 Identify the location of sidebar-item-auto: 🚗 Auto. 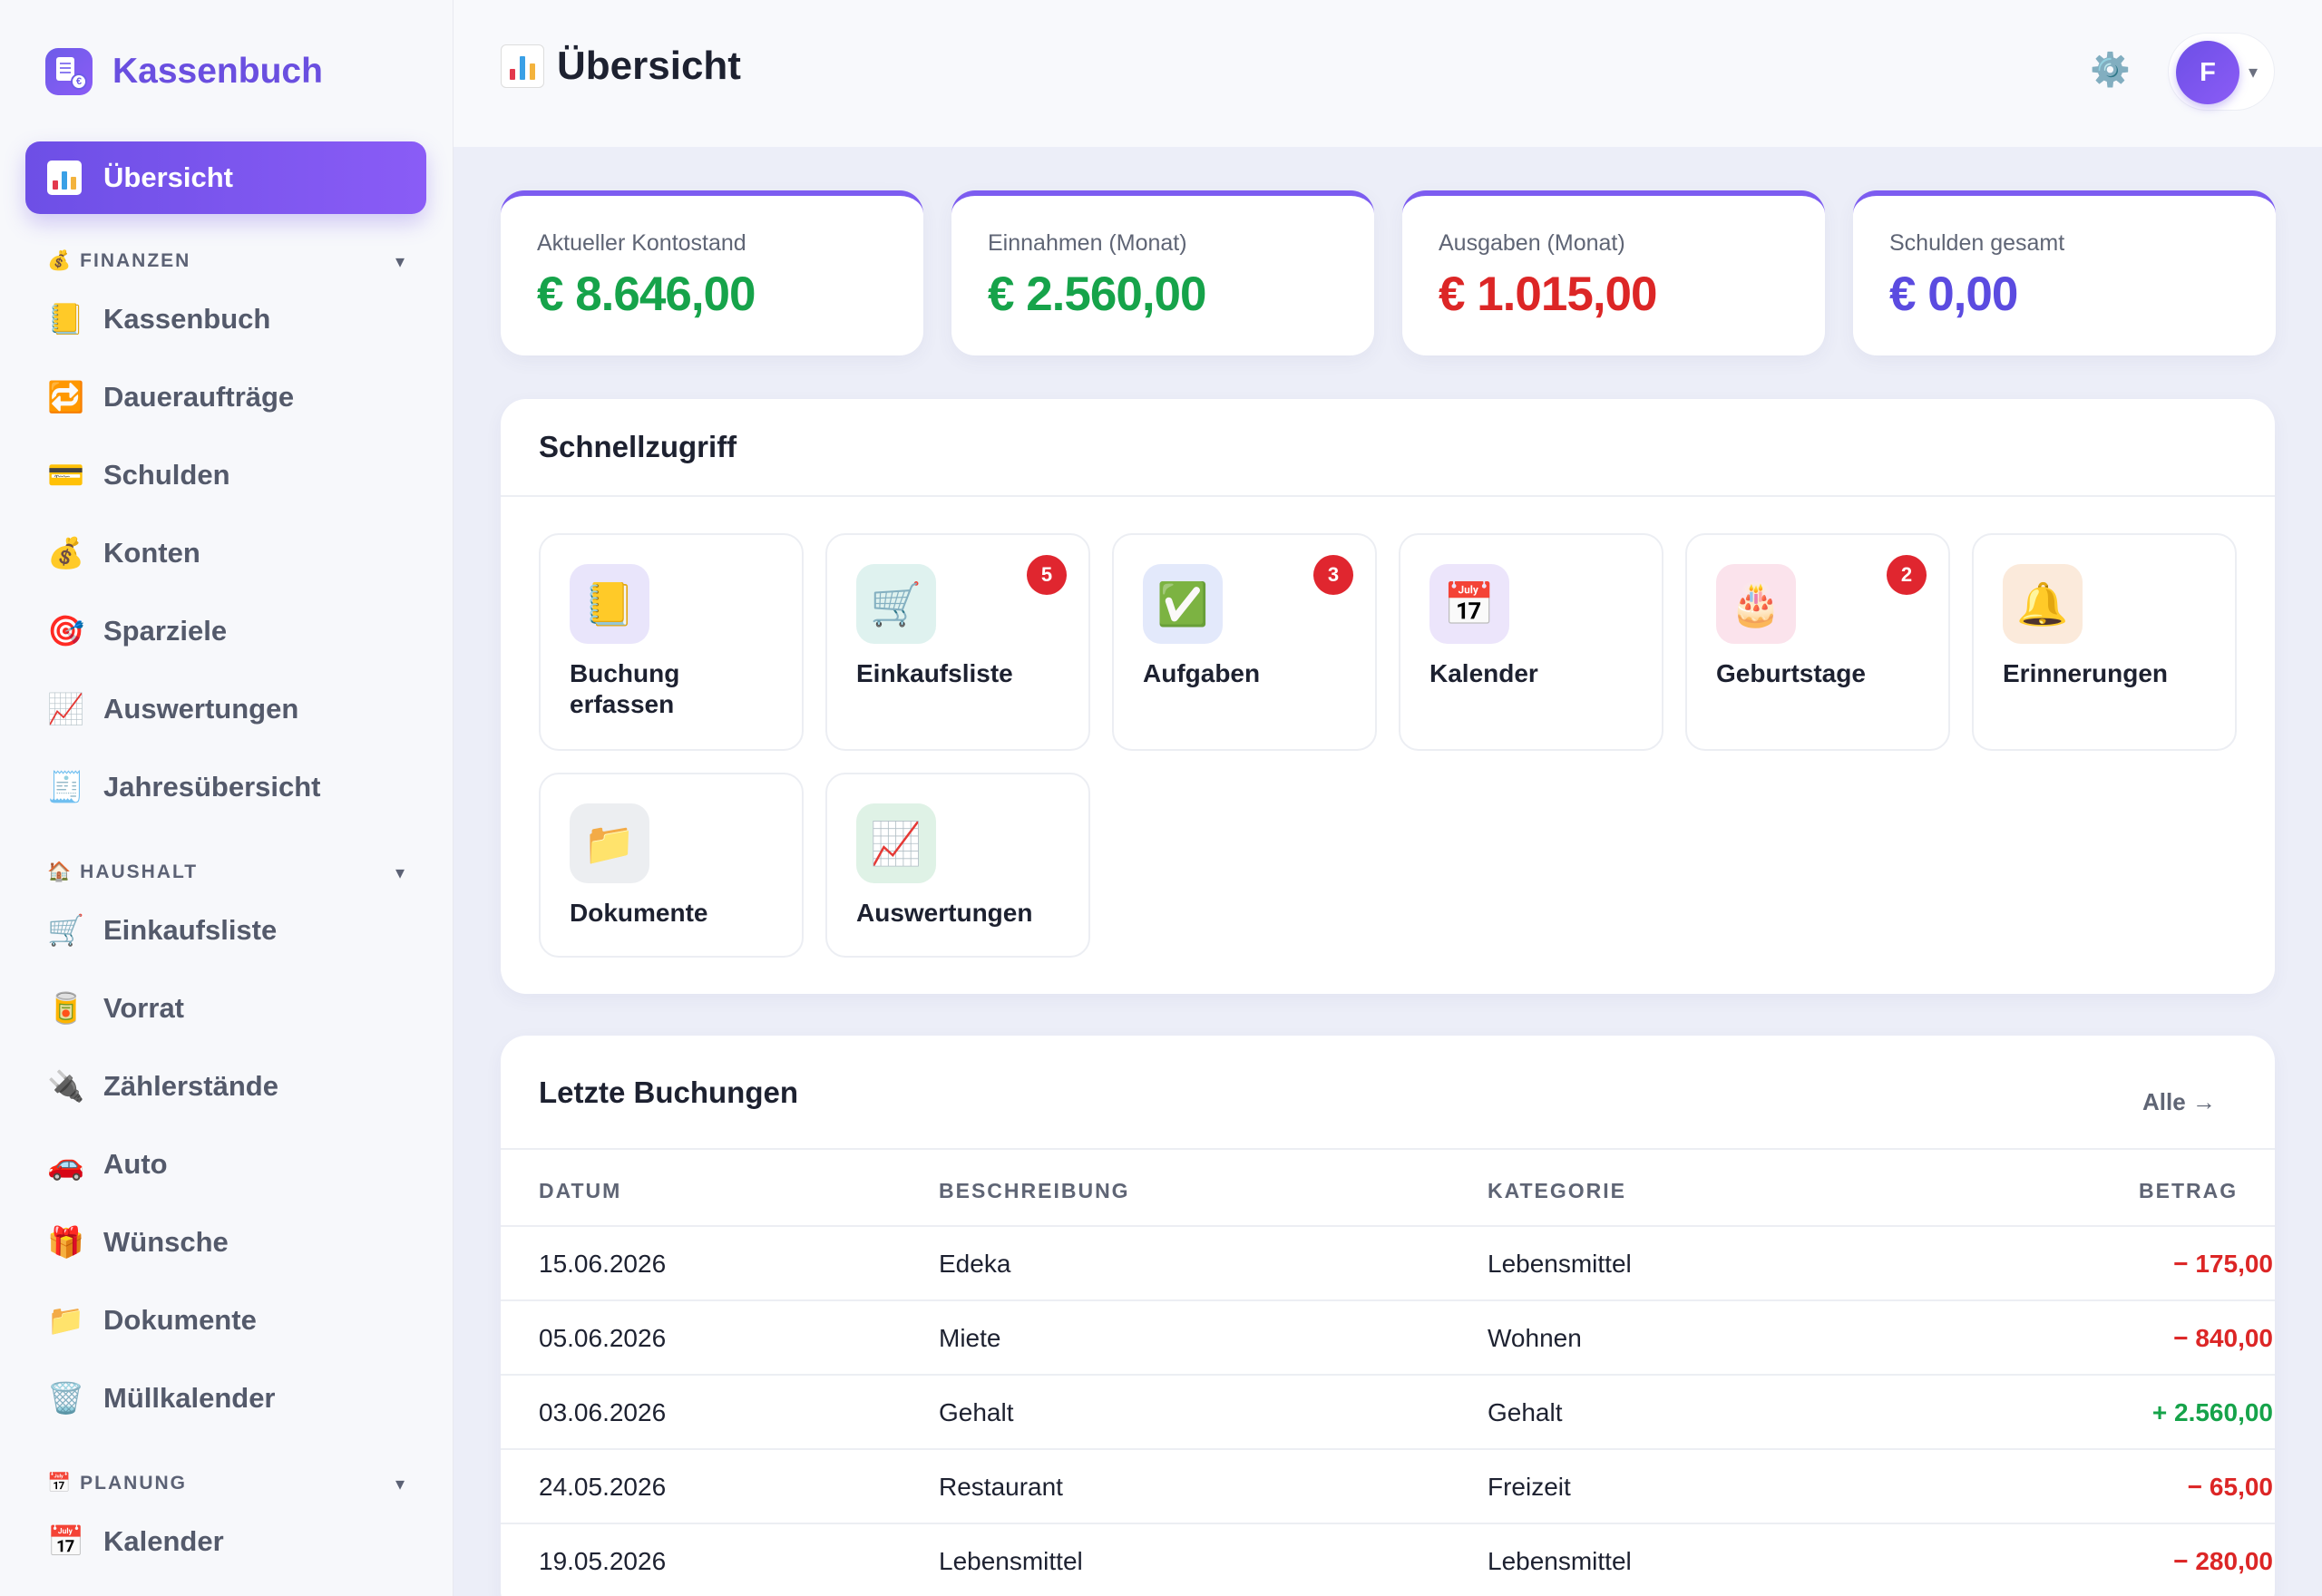
(237, 1164).